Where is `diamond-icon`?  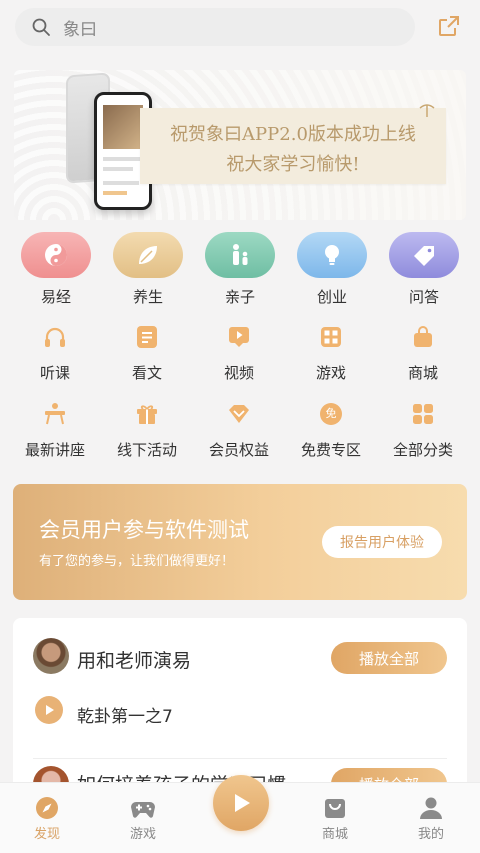 diamond-icon is located at coordinates (239, 414).